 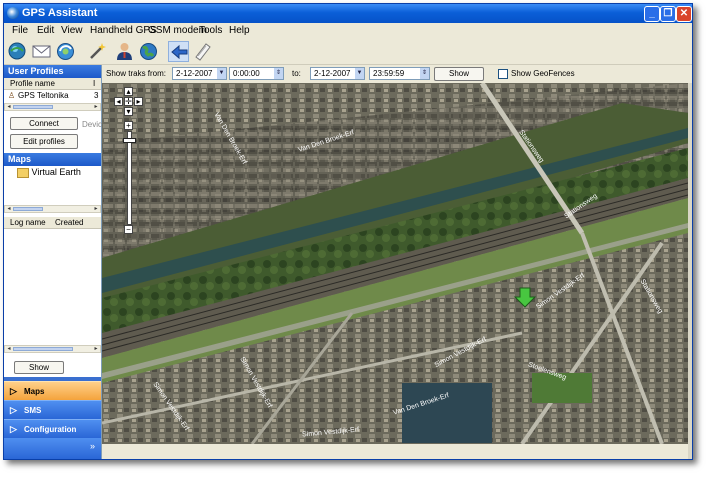 What do you see at coordinates (69, 222) in the screenshot?
I see `created-column: Created` at bounding box center [69, 222].